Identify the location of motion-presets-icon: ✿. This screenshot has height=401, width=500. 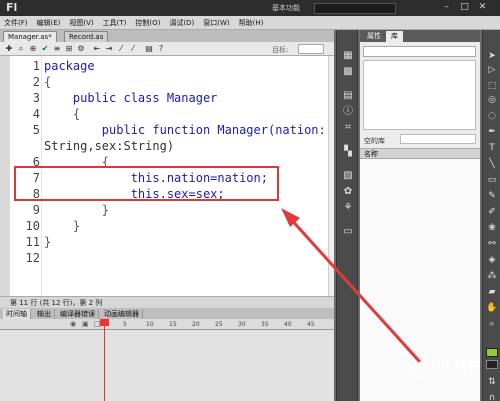
(348, 192).